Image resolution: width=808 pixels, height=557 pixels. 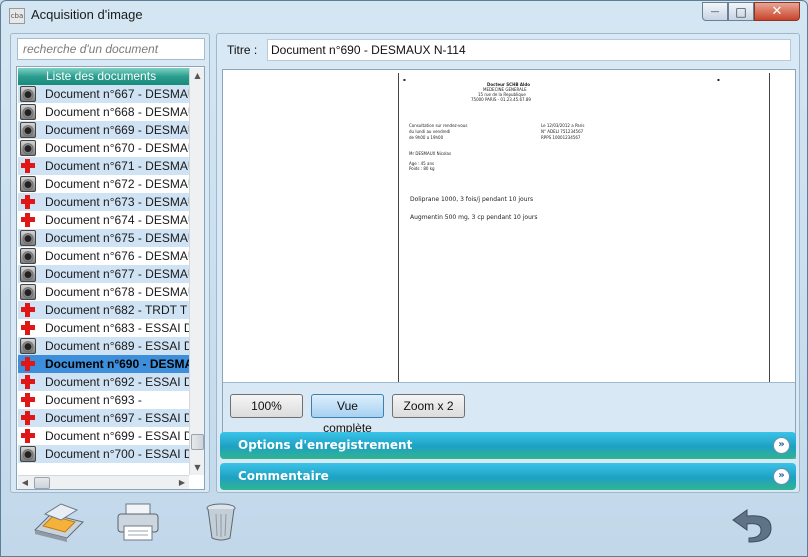 I want to click on zoom-x2-button: Zoom x 2, so click(x=428, y=406).